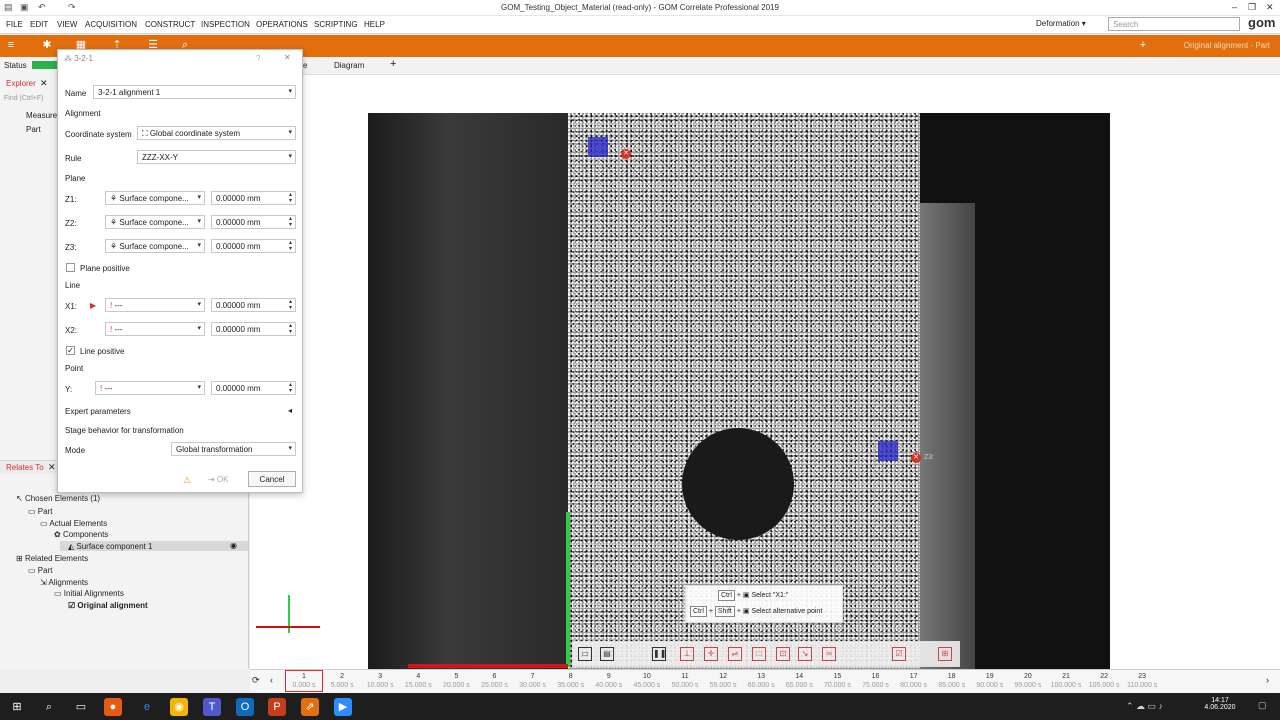 The width and height of the screenshot is (1280, 720). What do you see at coordinates (1252, 7) in the screenshot?
I see `maximize-button: ❐` at bounding box center [1252, 7].